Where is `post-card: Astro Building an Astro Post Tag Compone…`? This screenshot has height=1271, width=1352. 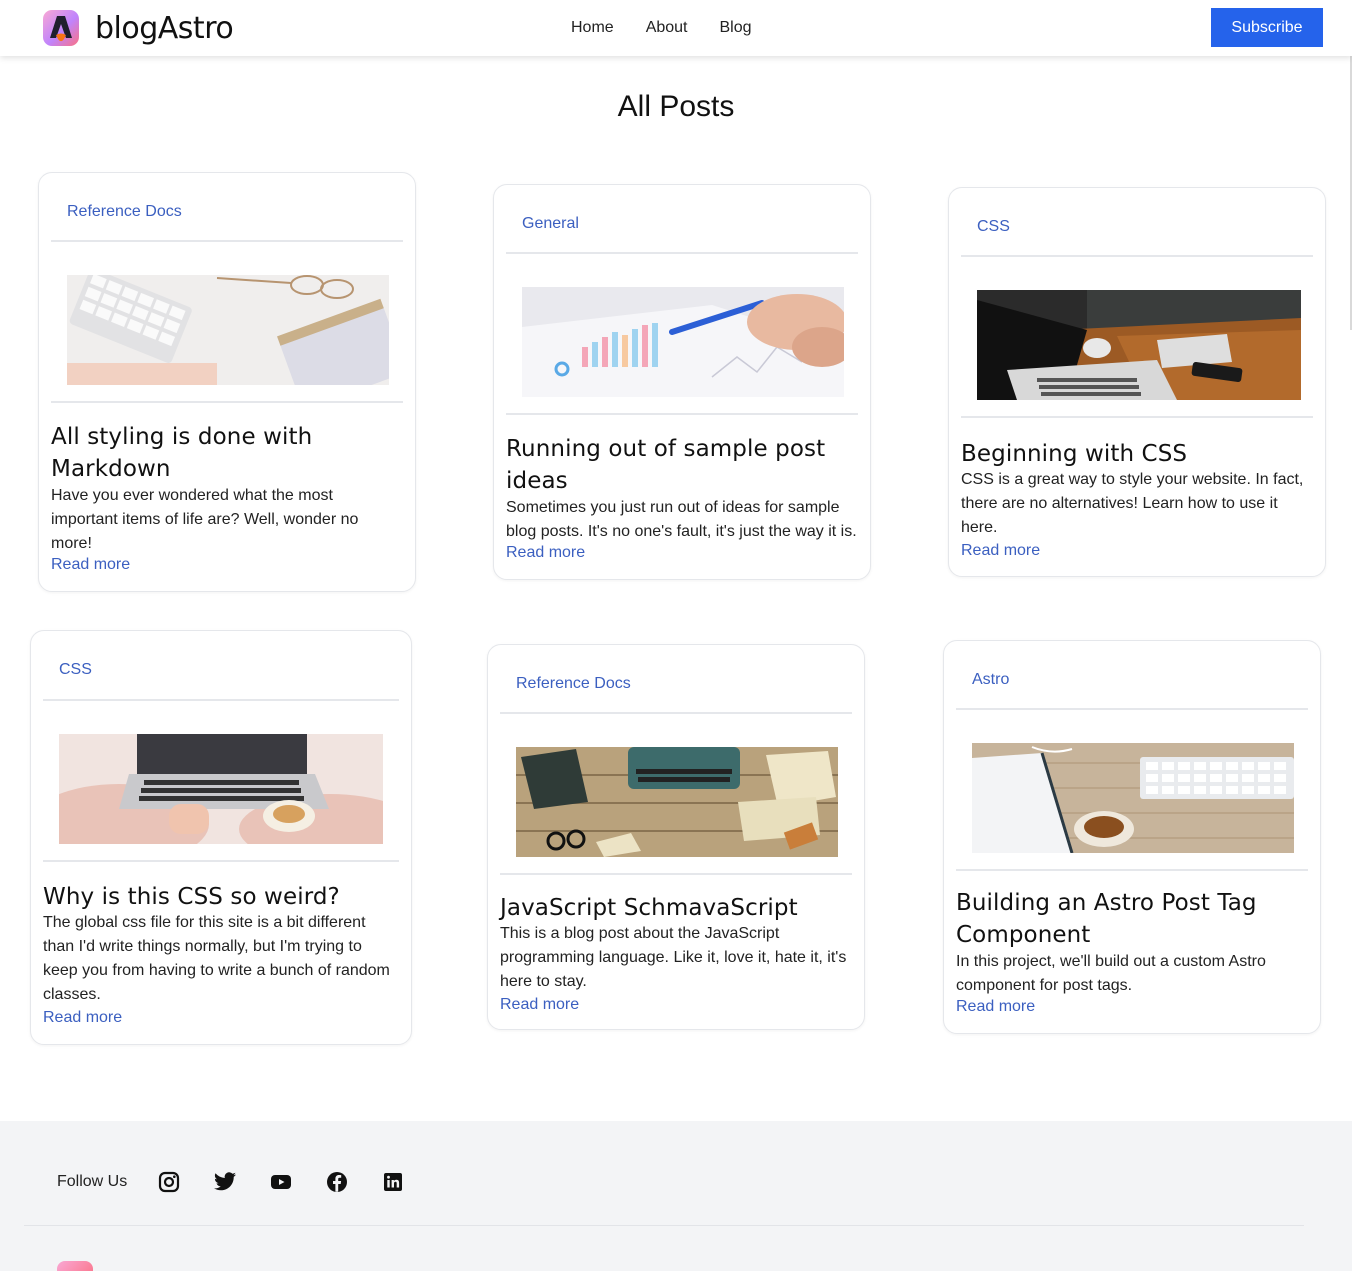
post-card: Astro Building an Astro Post Tag Compone… is located at coordinates (1132, 837).